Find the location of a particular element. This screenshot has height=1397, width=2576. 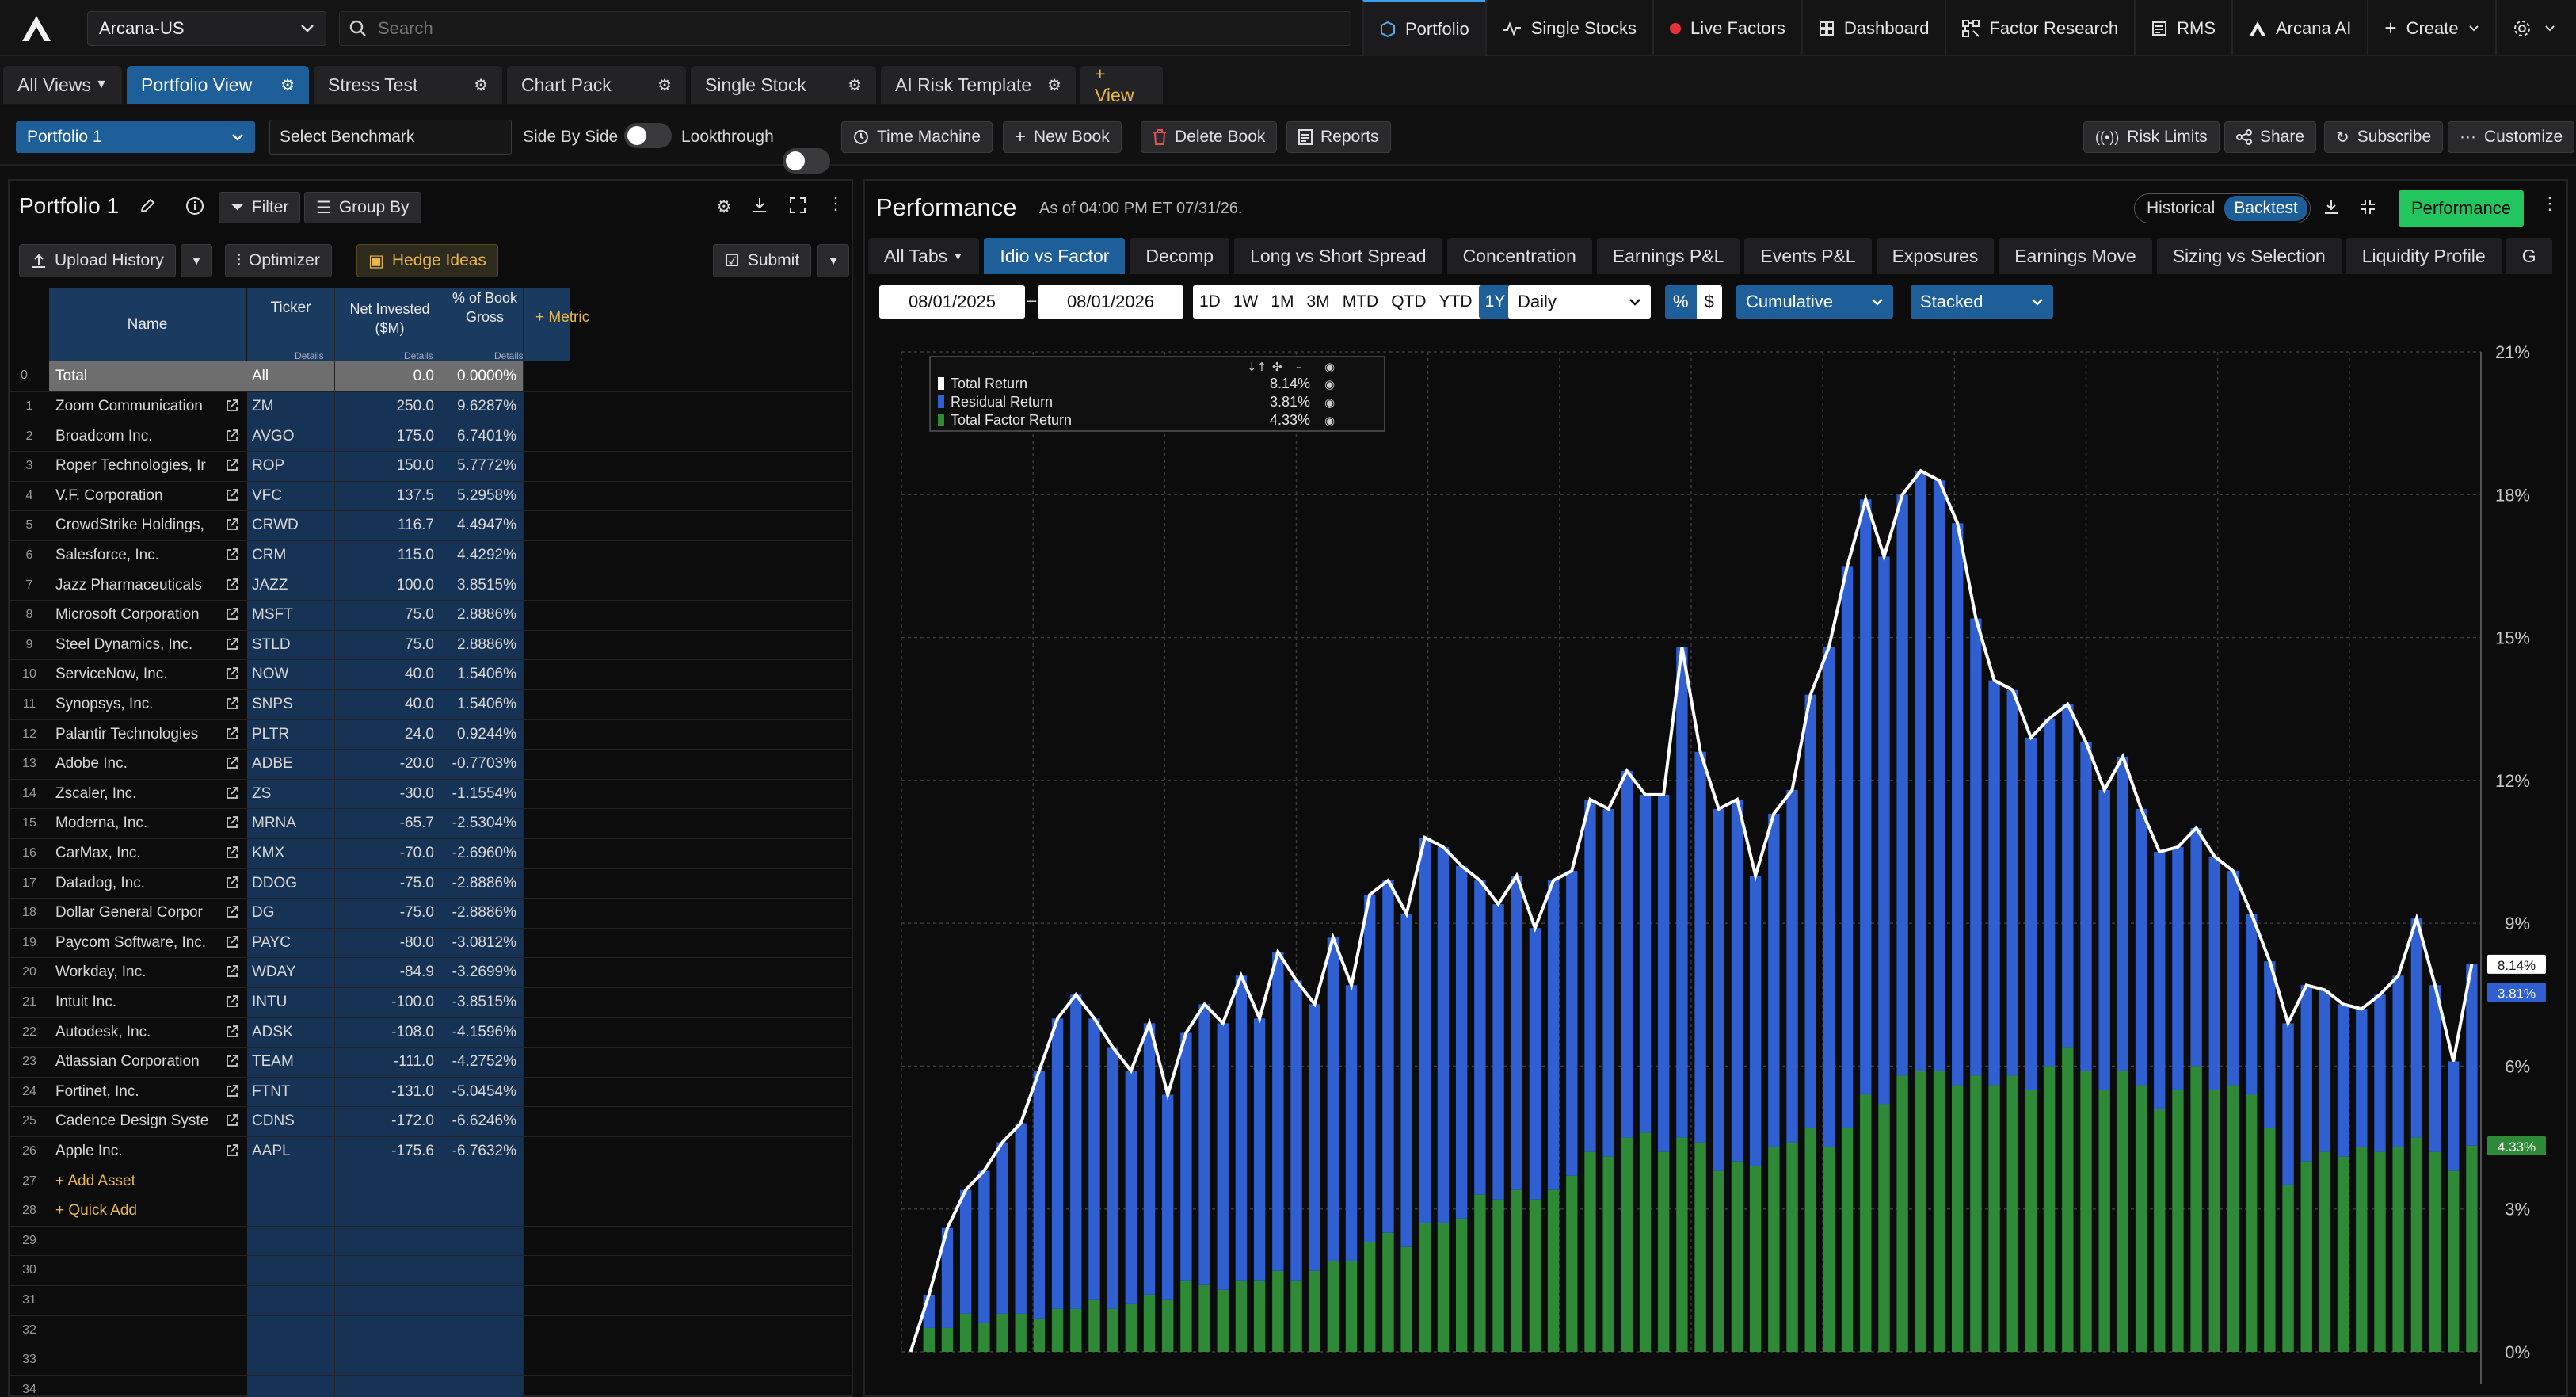

group-by-button: ☰ Group By is located at coordinates (363, 208).